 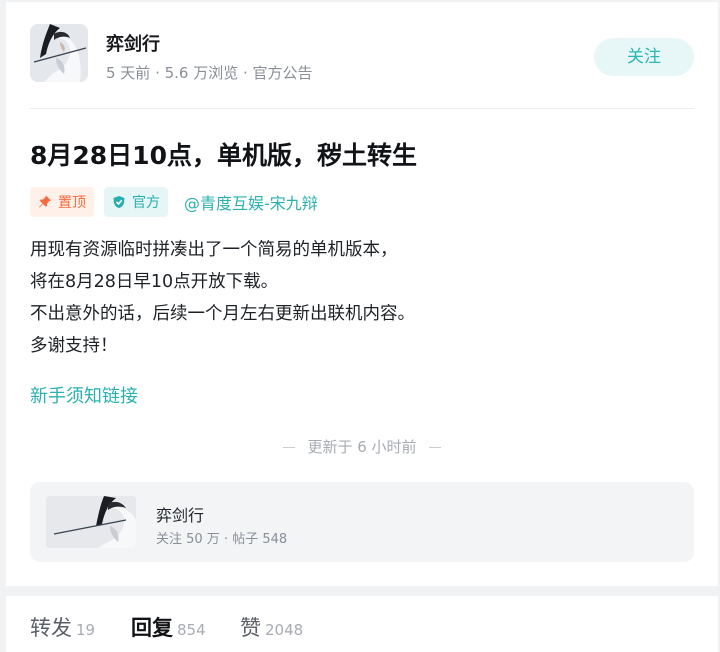 I want to click on official-label: 官方, so click(x=146, y=203).